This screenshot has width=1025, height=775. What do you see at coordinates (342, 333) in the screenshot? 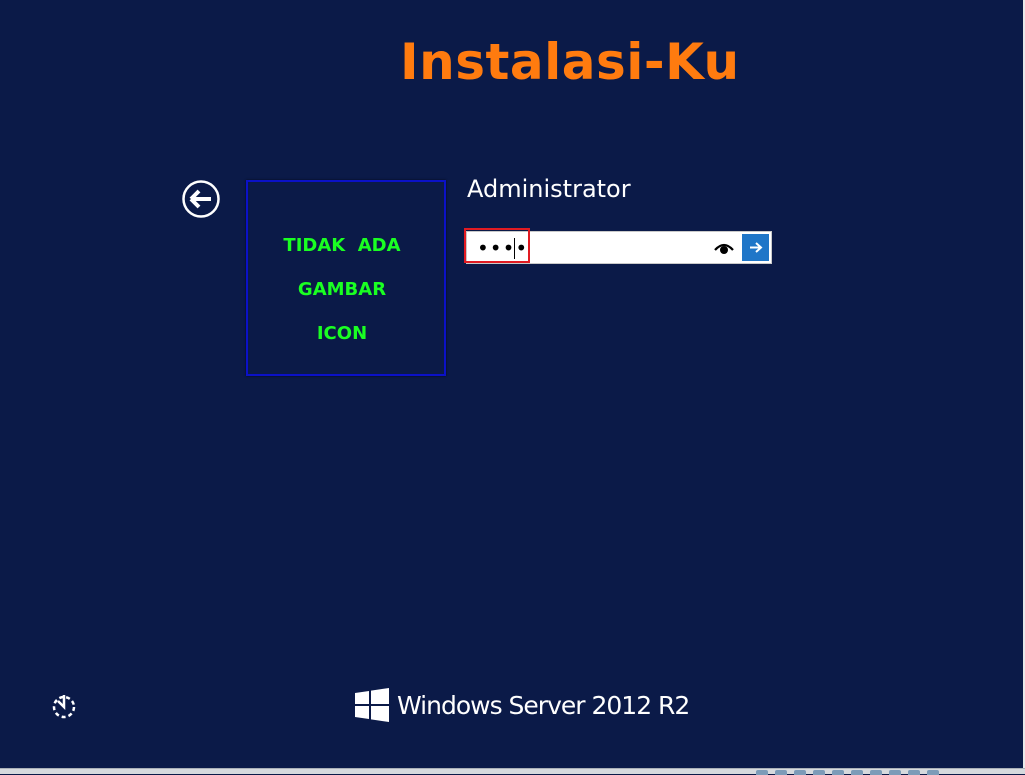
I see `avatar-text-line: ICON` at bounding box center [342, 333].